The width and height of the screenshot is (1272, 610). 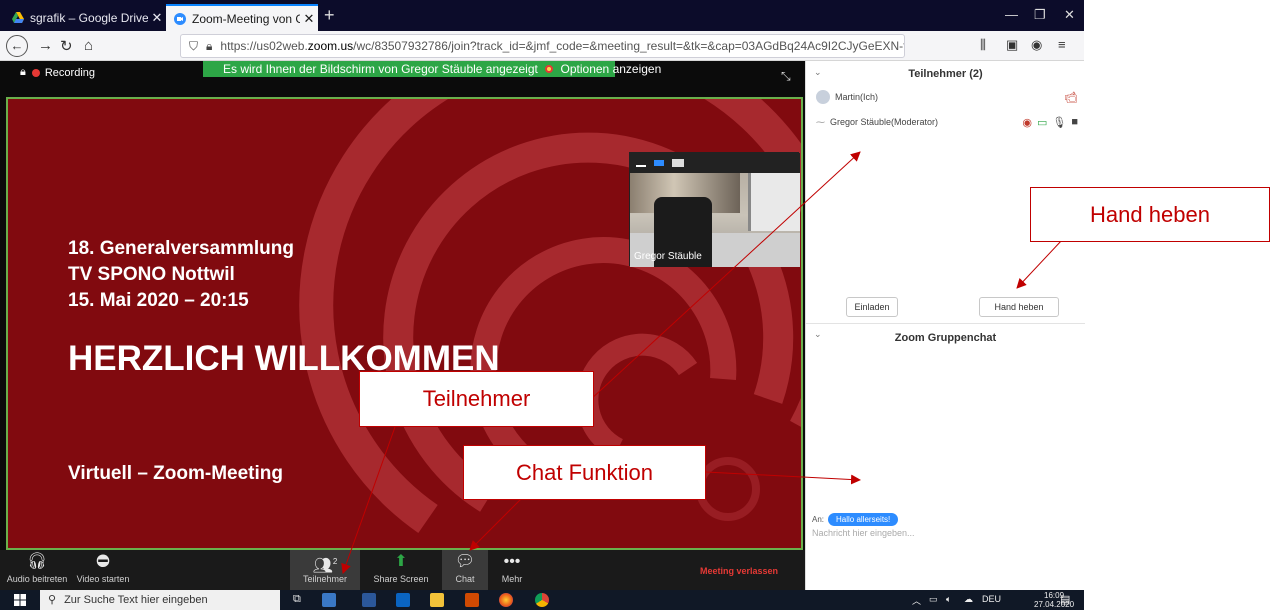 I want to click on callout-chat-funktion: Chat Funktion, so click(x=584, y=472).